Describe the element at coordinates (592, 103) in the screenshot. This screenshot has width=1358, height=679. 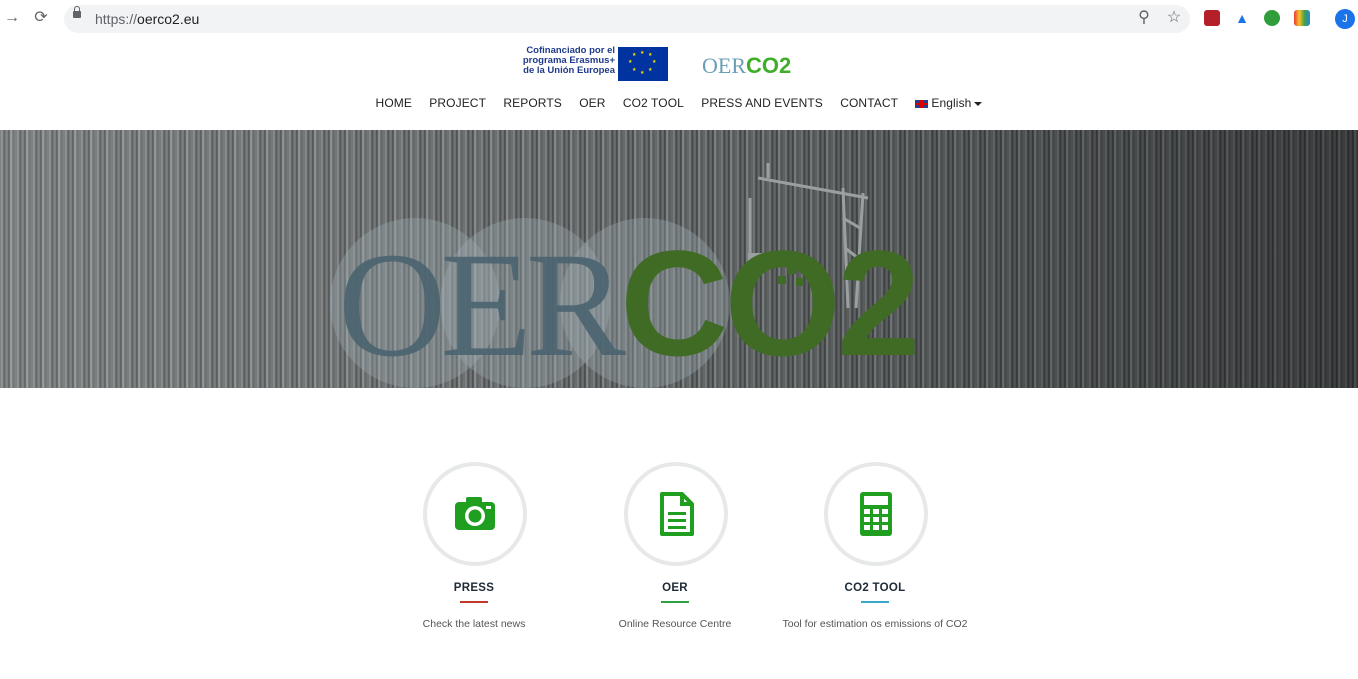
I see `nav-oer: OER` at that location.